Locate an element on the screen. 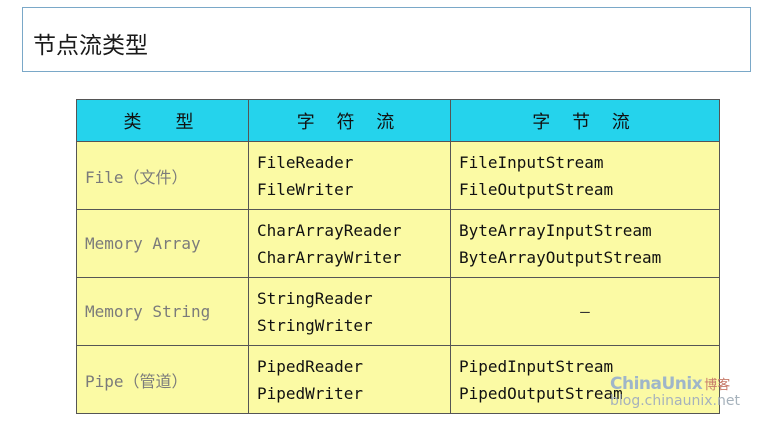  table-header-row: 类 型 字 符 流 字 节 流 is located at coordinates (398, 120).